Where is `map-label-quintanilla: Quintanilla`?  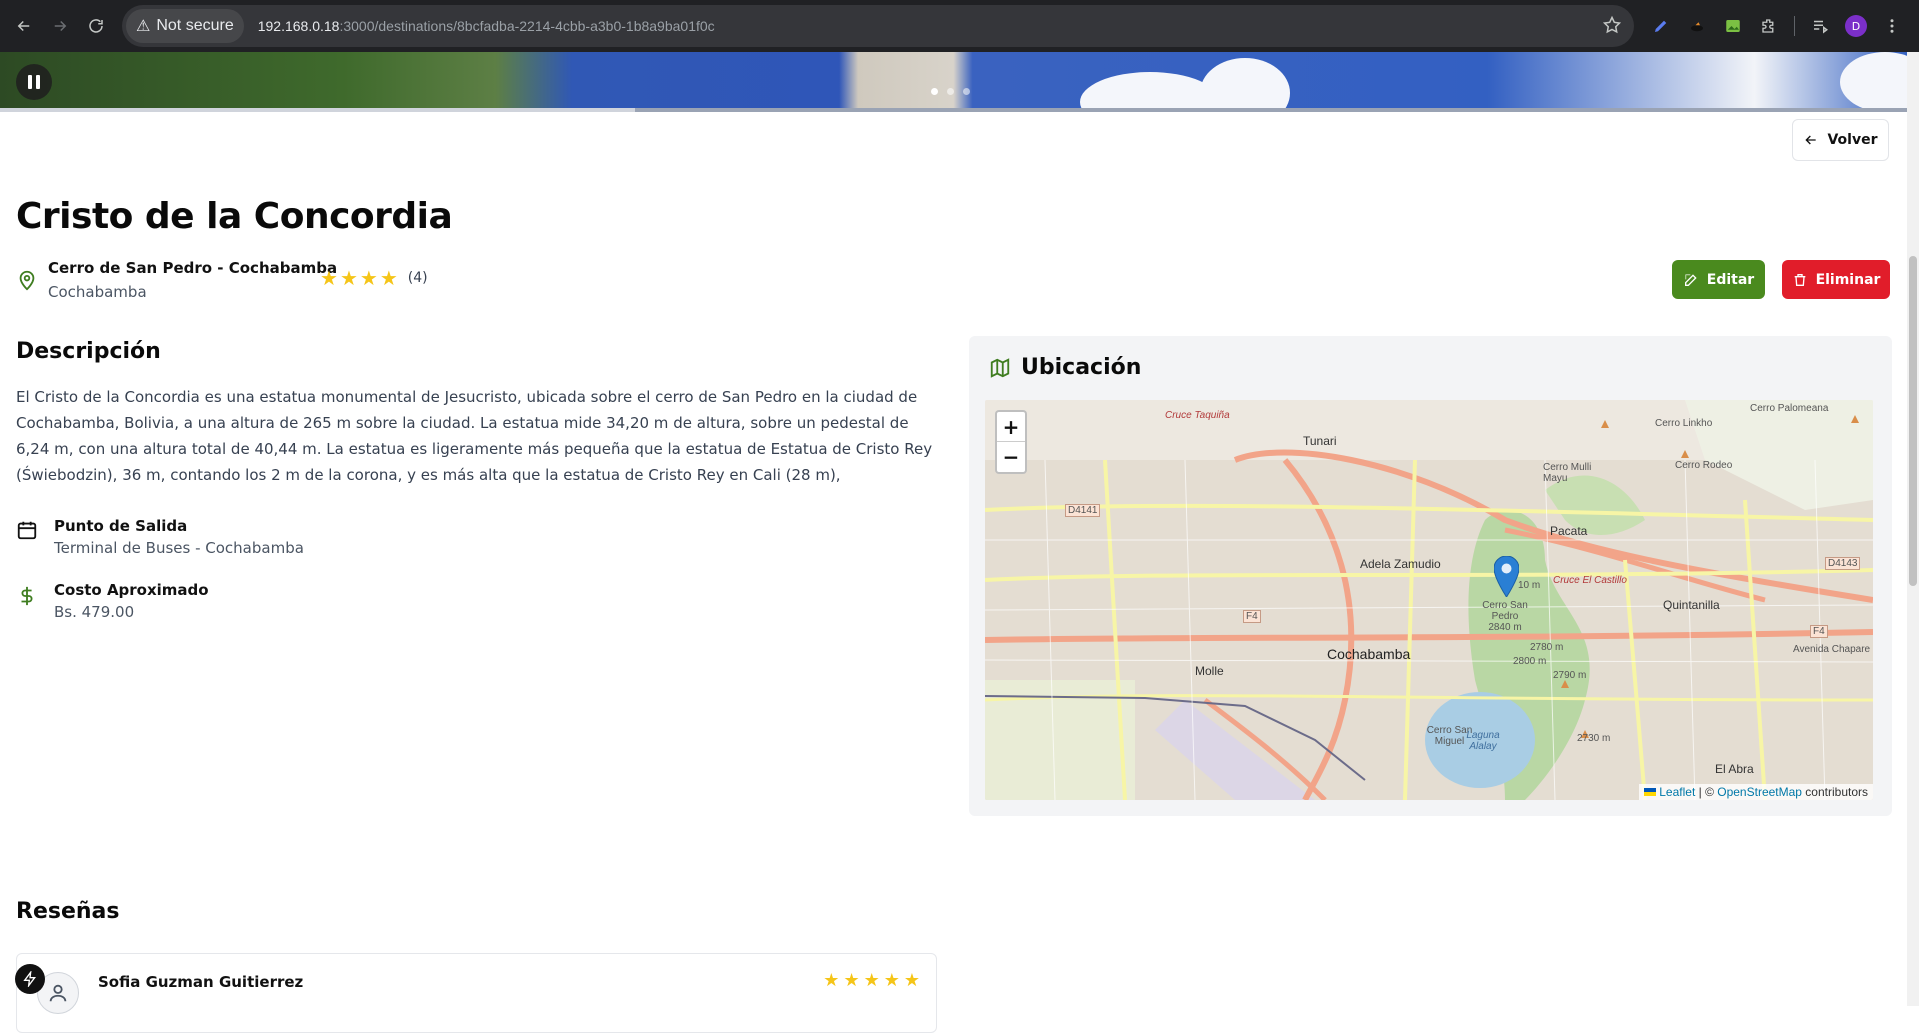 map-label-quintanilla: Quintanilla is located at coordinates (1691, 605).